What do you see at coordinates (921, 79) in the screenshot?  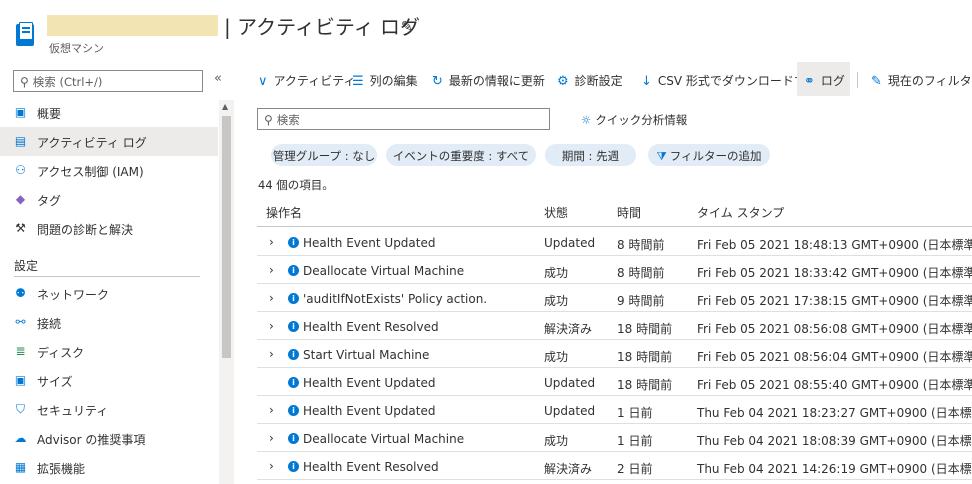 I see `pin-filter-button: ✎ 現在のフィルターを` at bounding box center [921, 79].